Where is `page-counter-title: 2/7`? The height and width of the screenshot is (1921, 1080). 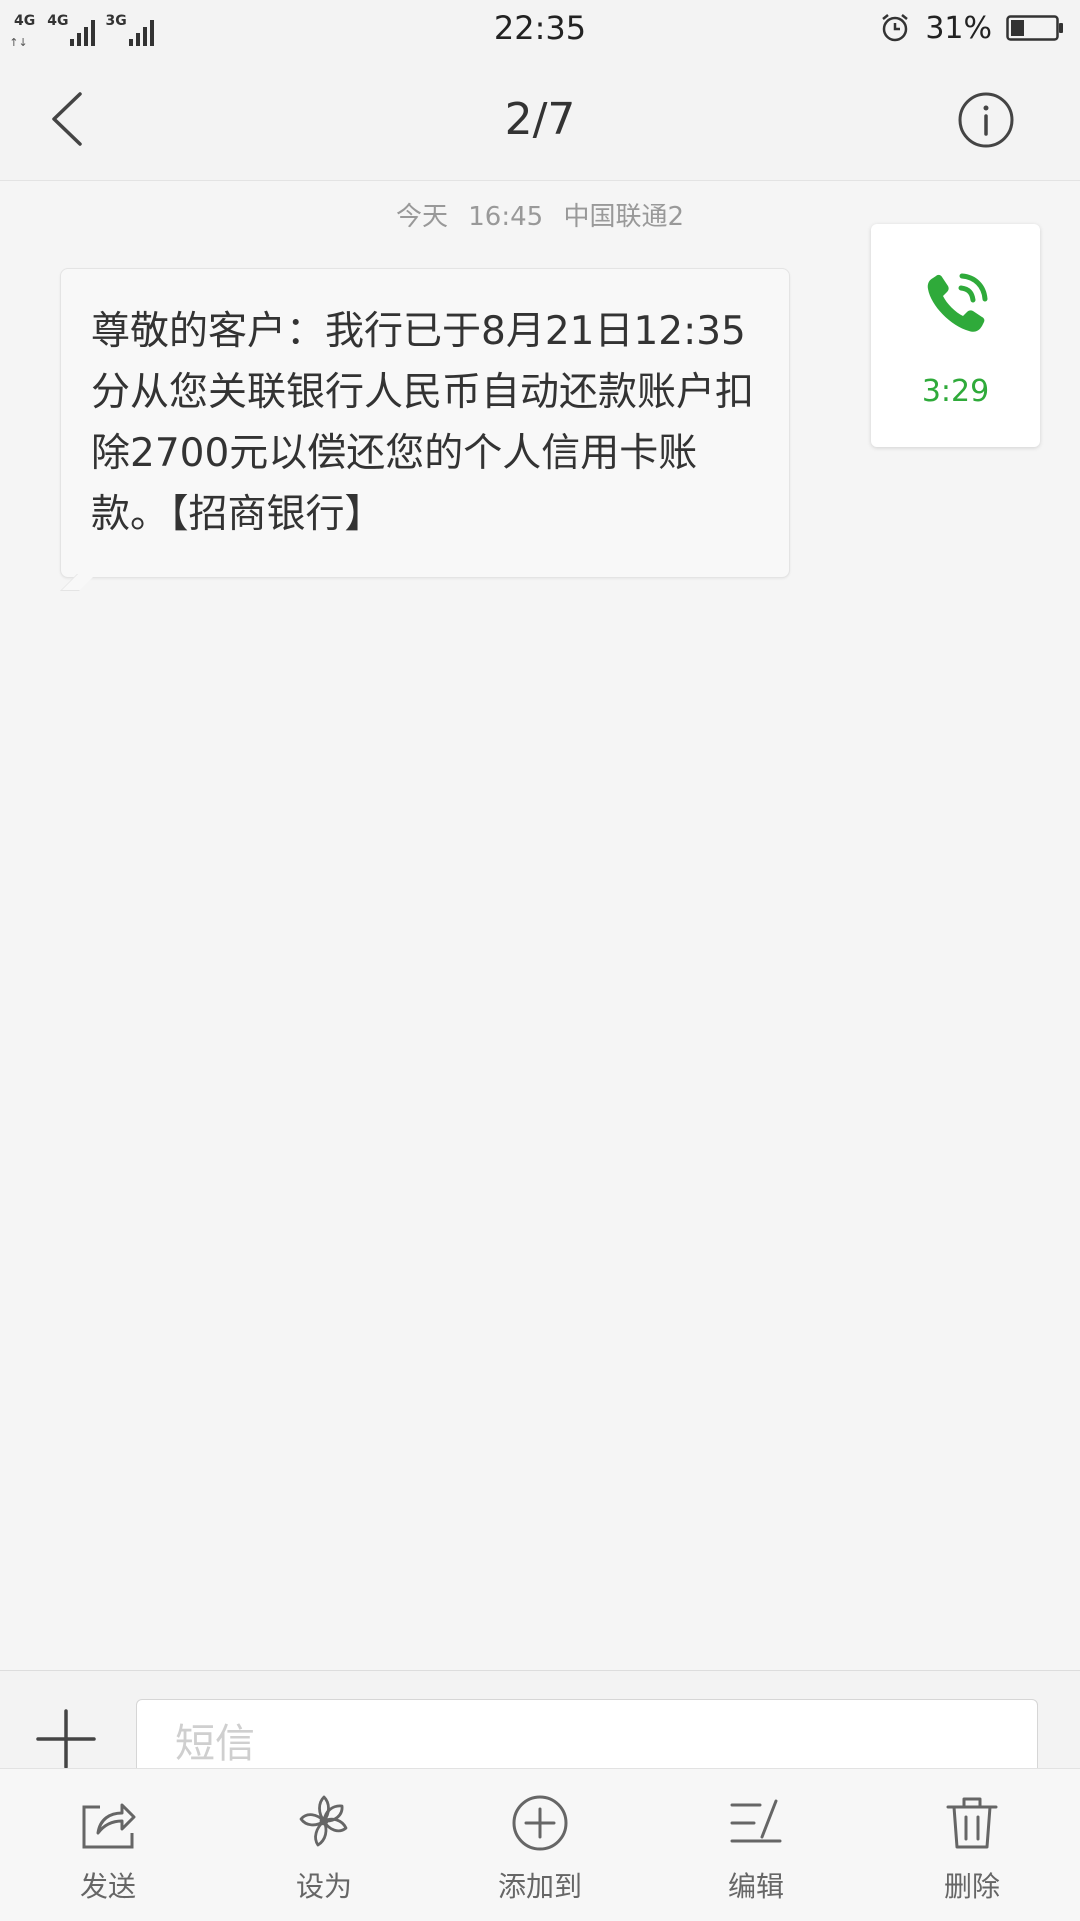 page-counter-title: 2/7 is located at coordinates (540, 119).